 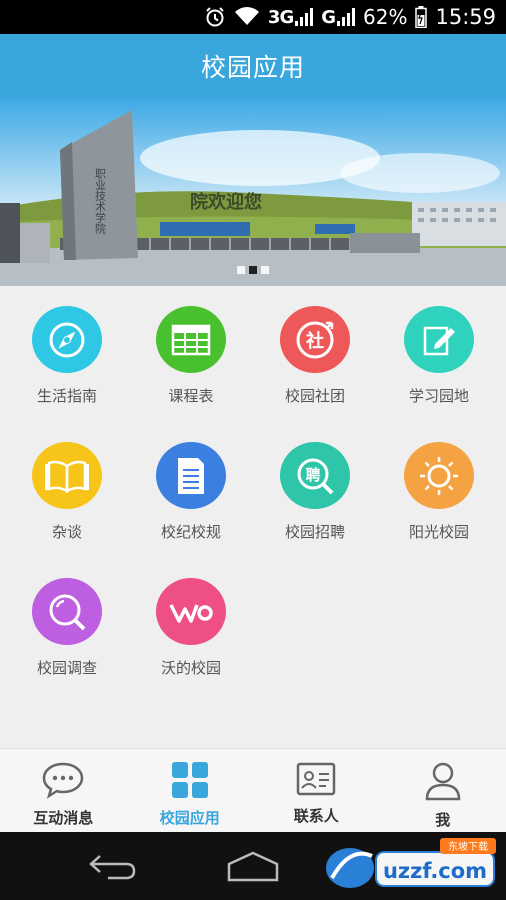 I want to click on system-nav-bar: uzzf.com 东坡下载, so click(x=253, y=866).